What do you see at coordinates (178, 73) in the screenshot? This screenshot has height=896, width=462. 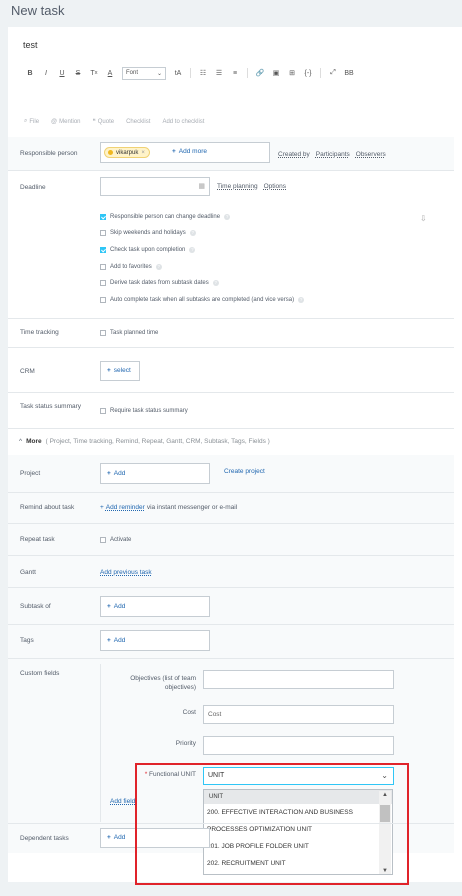 I see `font-size-button: tA` at bounding box center [178, 73].